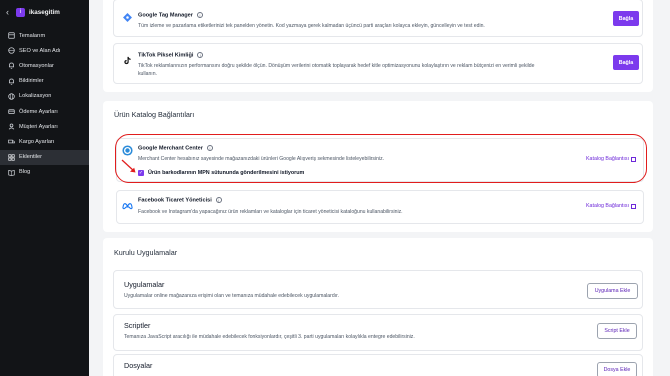 Image resolution: width=670 pixels, height=376 pixels. Describe the element at coordinates (626, 62) in the screenshot. I see `tiktok-connect-button: Bağla` at that location.